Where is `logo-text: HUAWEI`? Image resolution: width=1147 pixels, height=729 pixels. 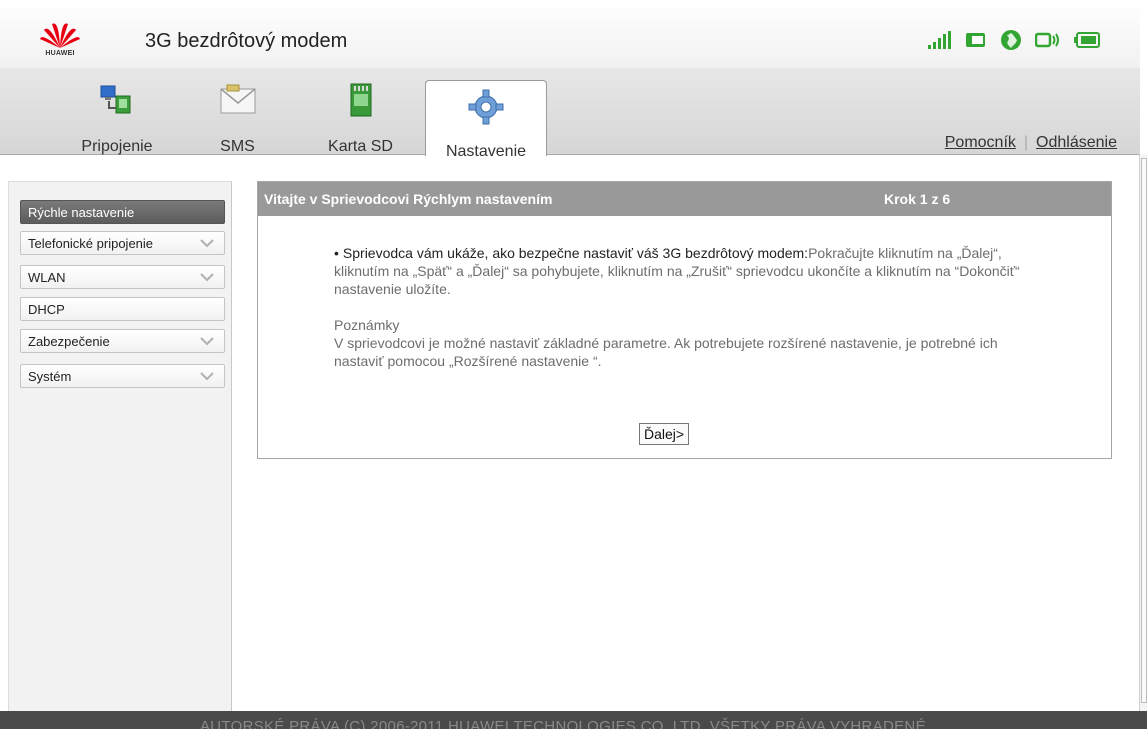 logo-text: HUAWEI is located at coordinates (60, 53).